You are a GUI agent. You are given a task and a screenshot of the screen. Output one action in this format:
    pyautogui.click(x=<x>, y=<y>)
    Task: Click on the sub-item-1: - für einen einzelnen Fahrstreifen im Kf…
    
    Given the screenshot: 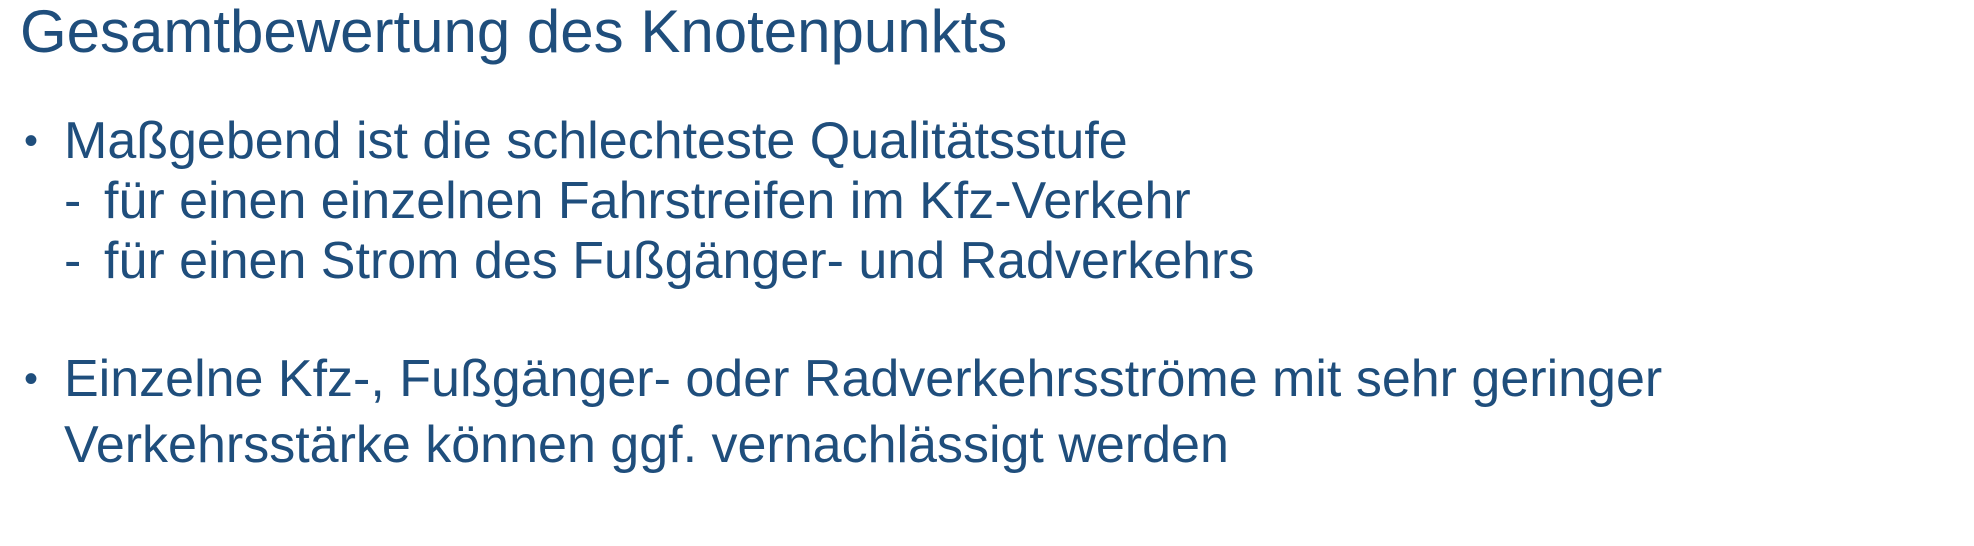 What is the action you would take?
    pyautogui.click(x=987, y=201)
    